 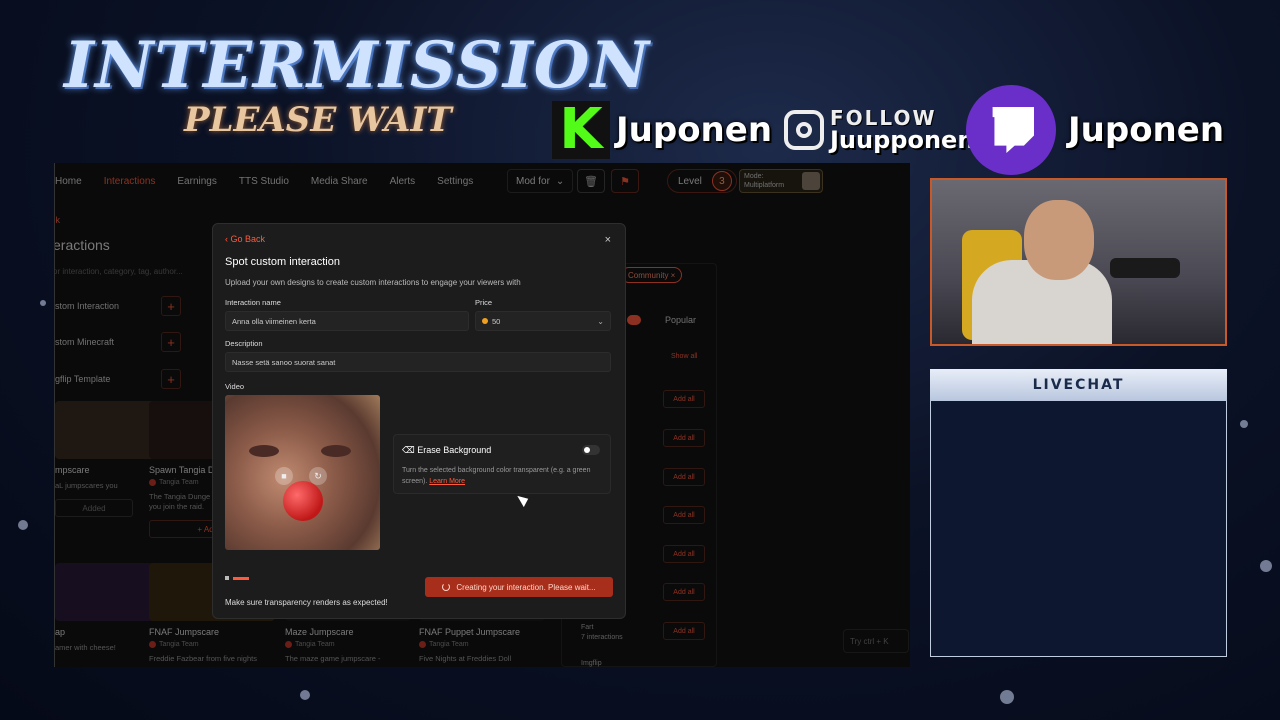 What do you see at coordinates (694, 130) in the screenshot?
I see `kick-name: Juponen` at bounding box center [694, 130].